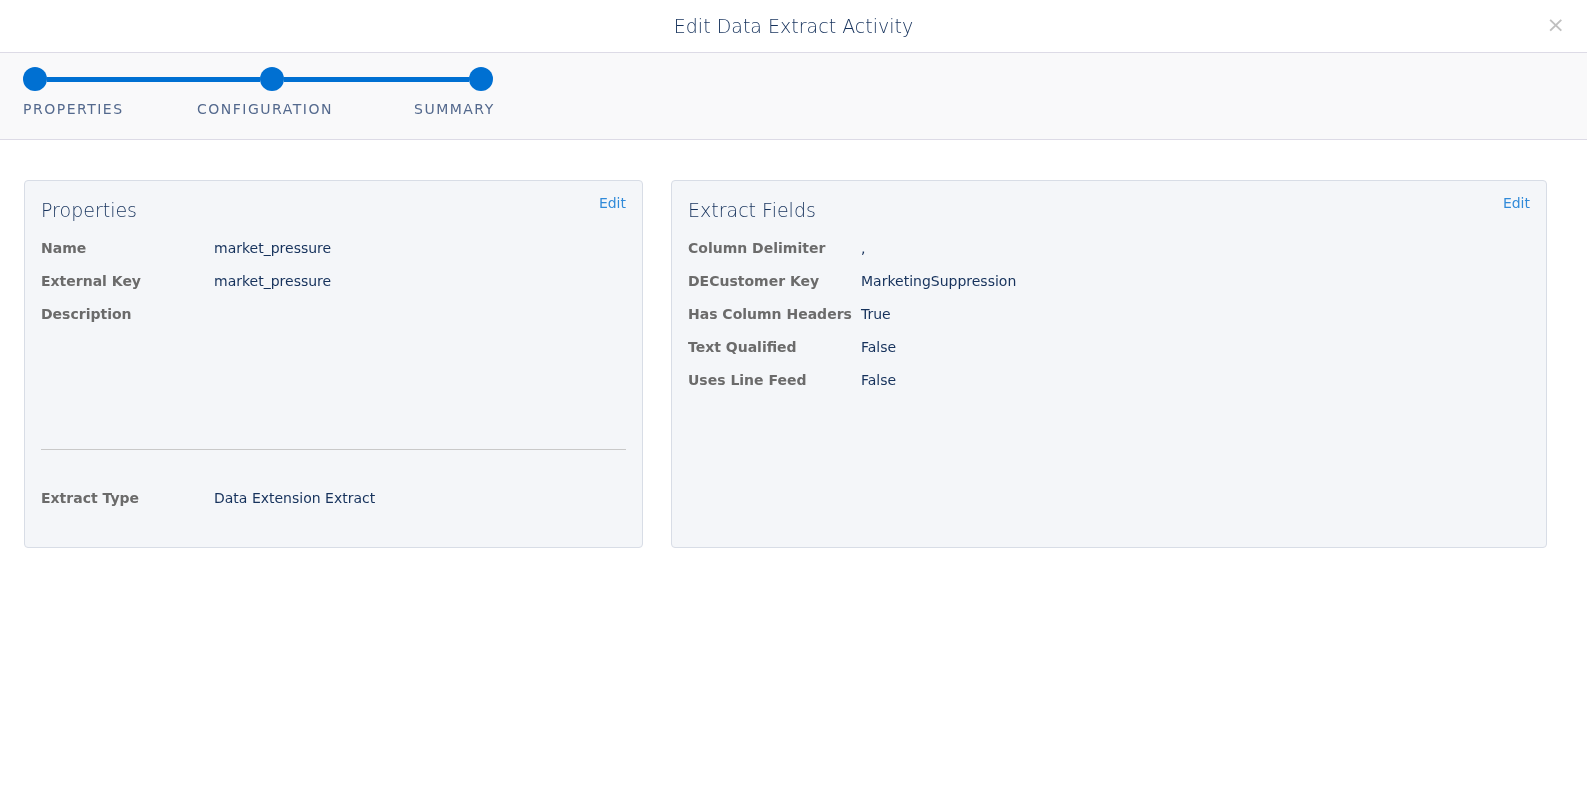  I want to click on field-value: Data Extension Extract, so click(295, 499).